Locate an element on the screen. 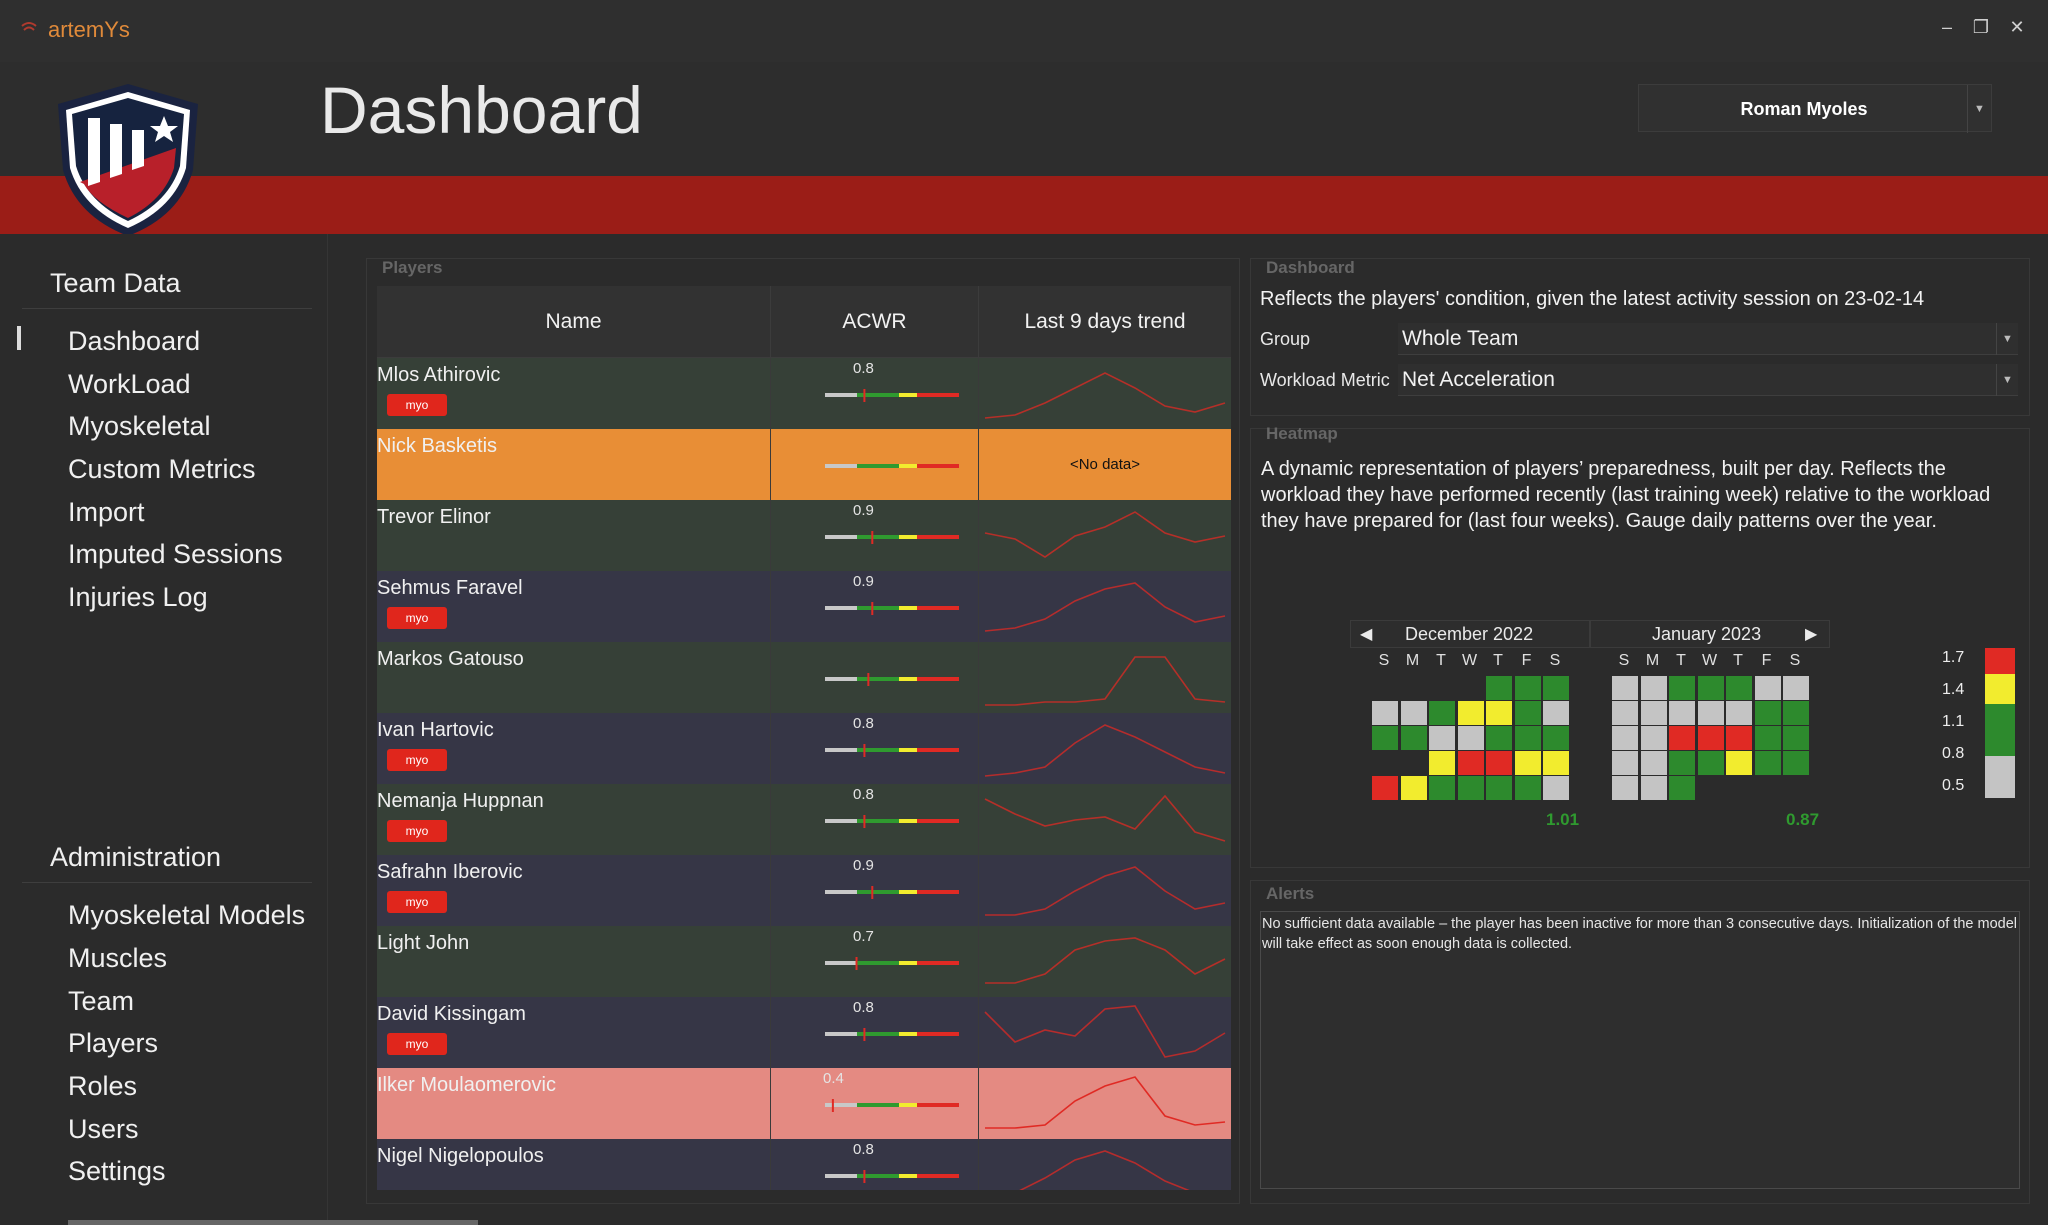 The width and height of the screenshot is (2048, 1225). table-row: Sehmus Faravel myo 0.9 is located at coordinates (804, 606).